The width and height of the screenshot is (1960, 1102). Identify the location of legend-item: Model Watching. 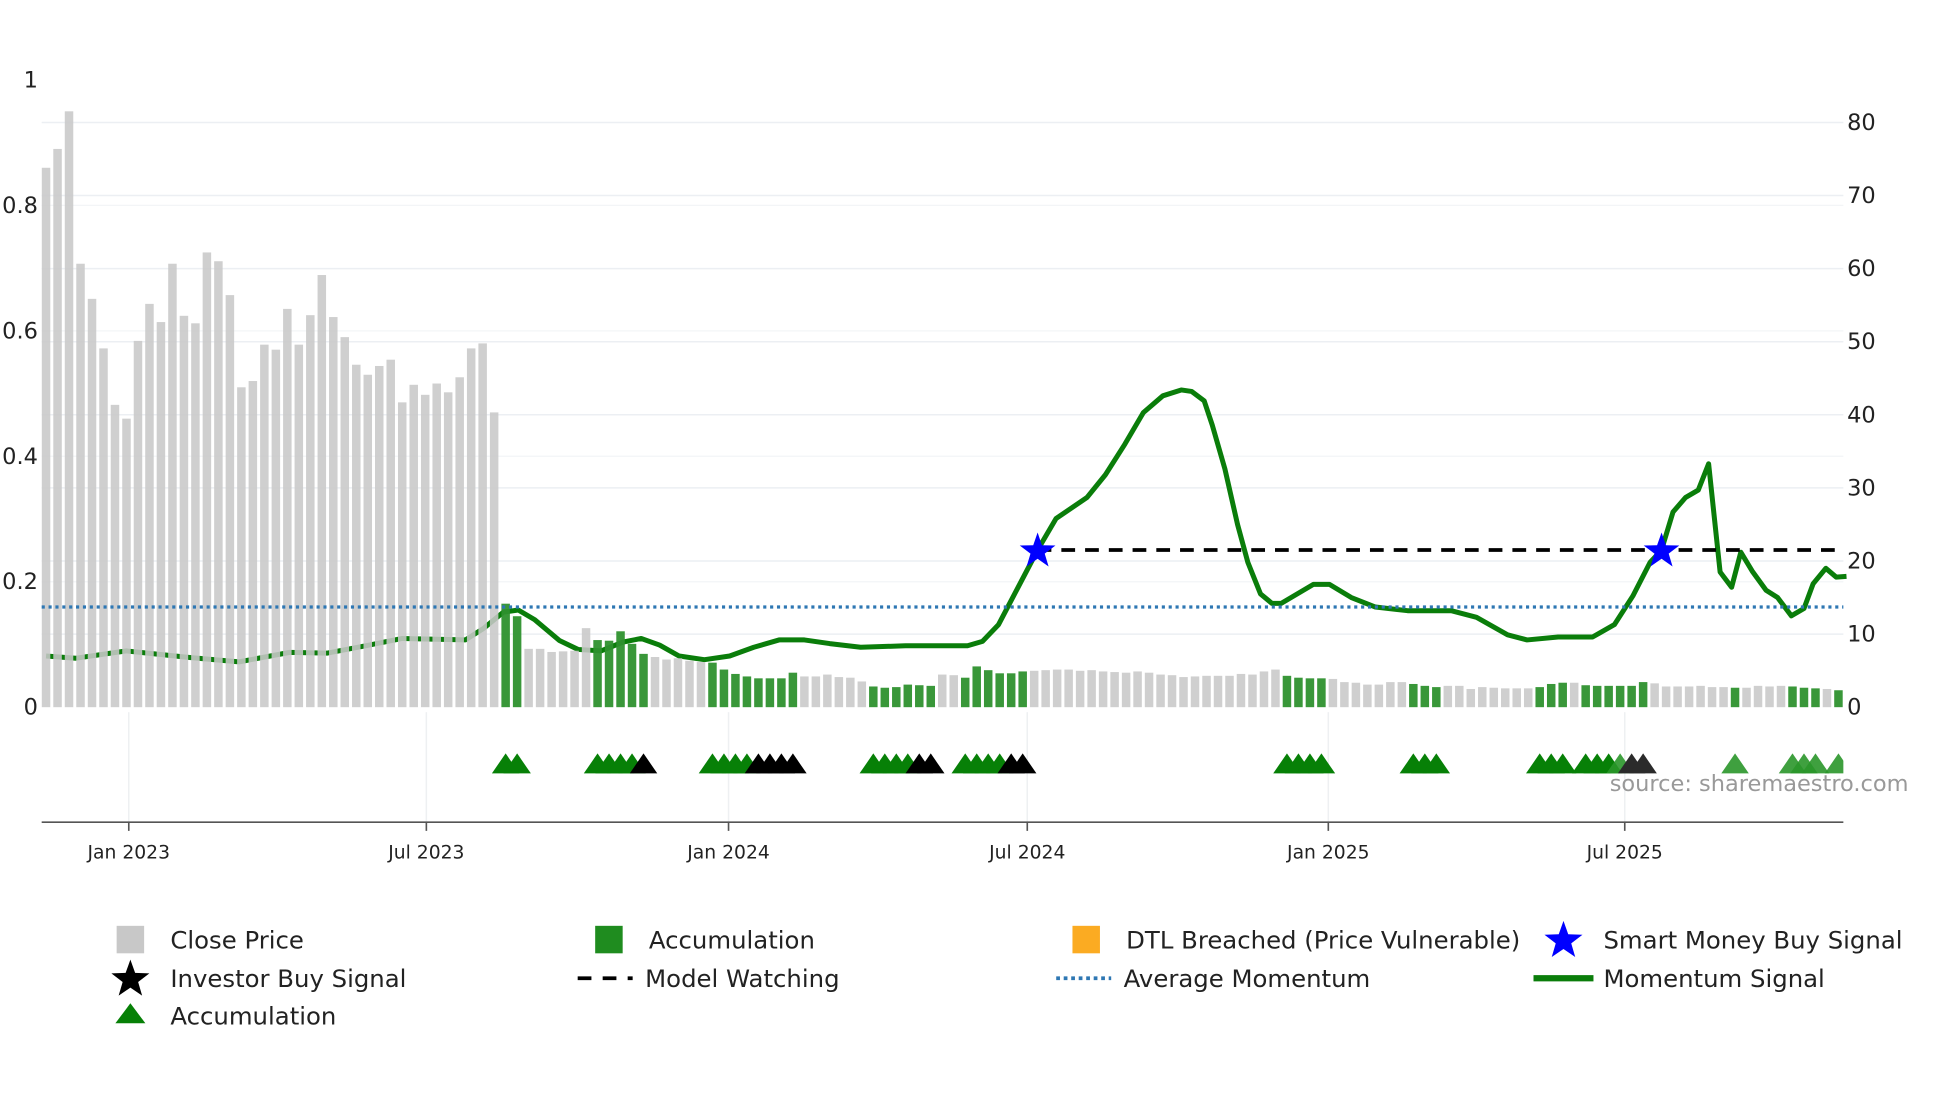
(708, 978).